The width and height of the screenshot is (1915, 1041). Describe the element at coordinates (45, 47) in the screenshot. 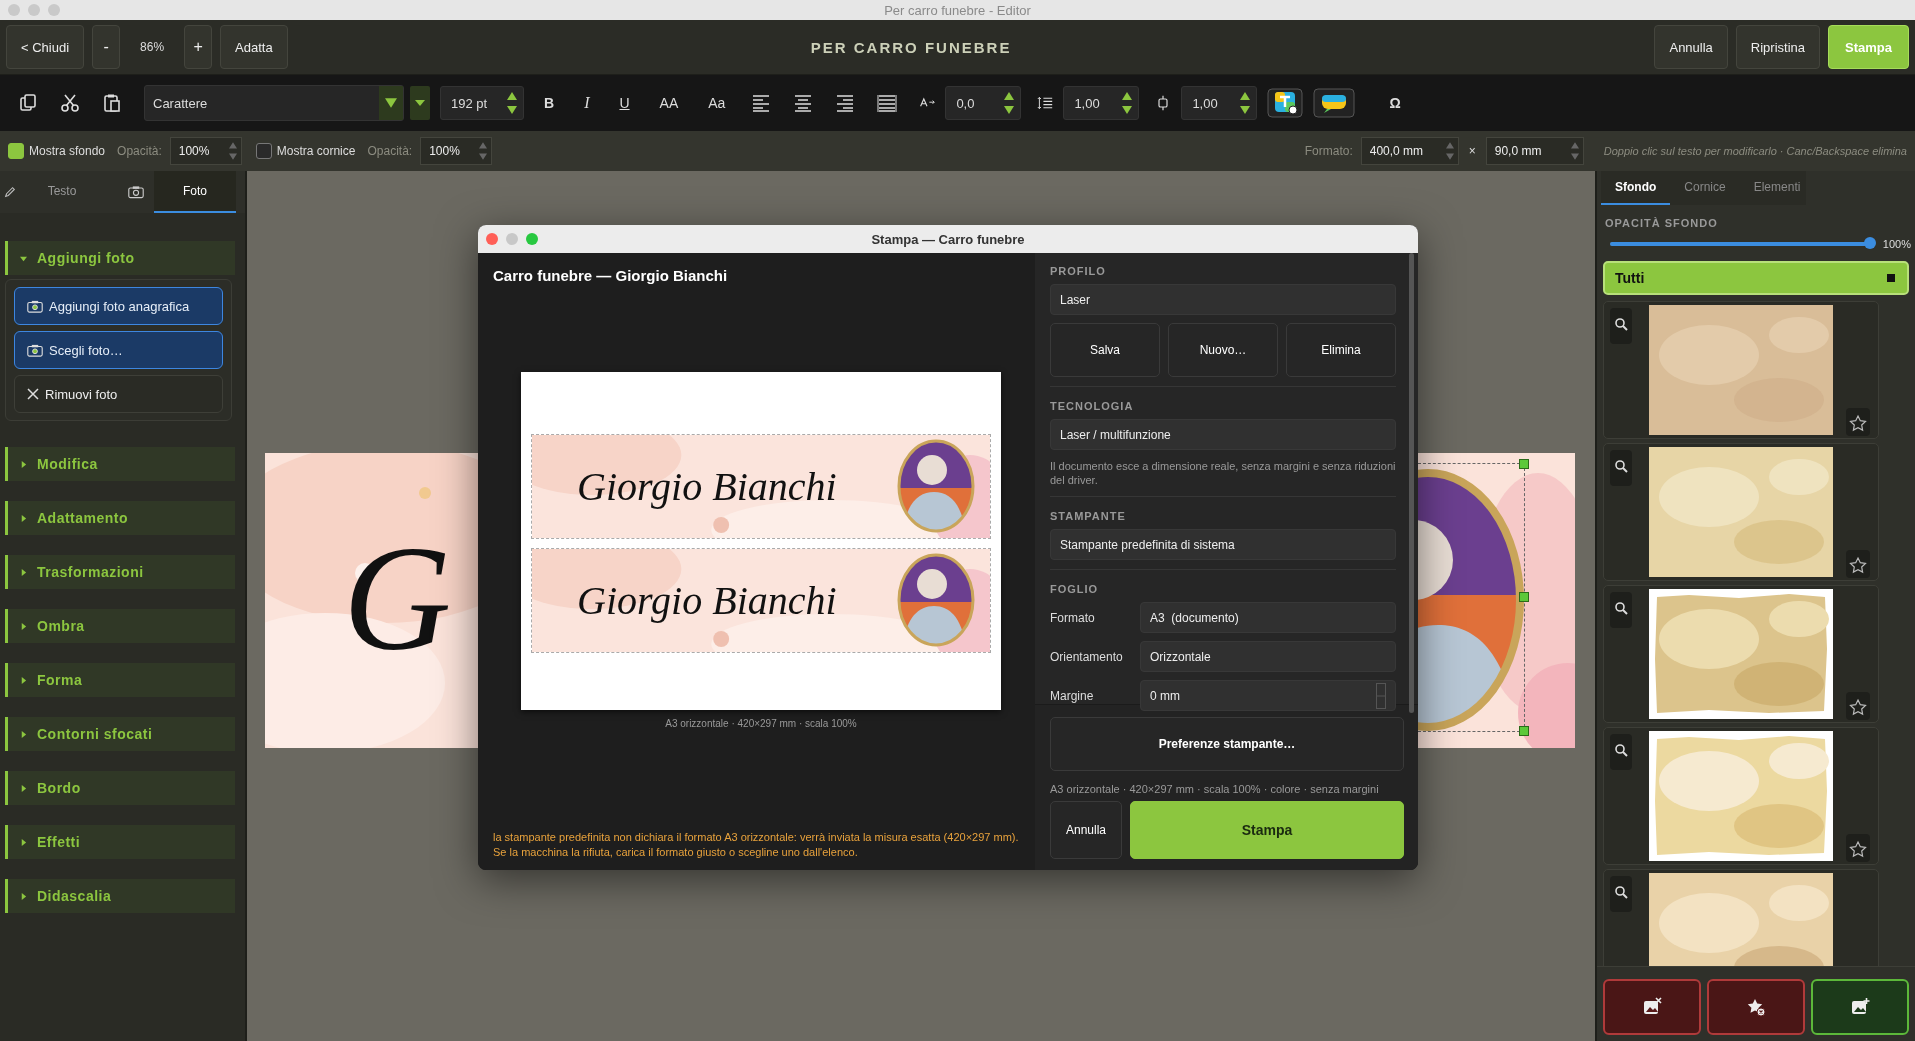

I see `back-button: < Chiudi` at that location.